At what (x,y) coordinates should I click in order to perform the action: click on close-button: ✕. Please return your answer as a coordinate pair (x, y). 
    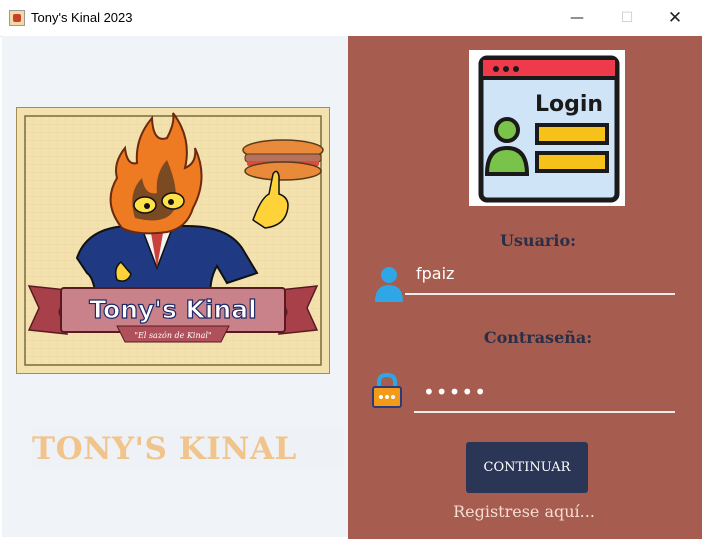
    Looking at the image, I should click on (675, 18).